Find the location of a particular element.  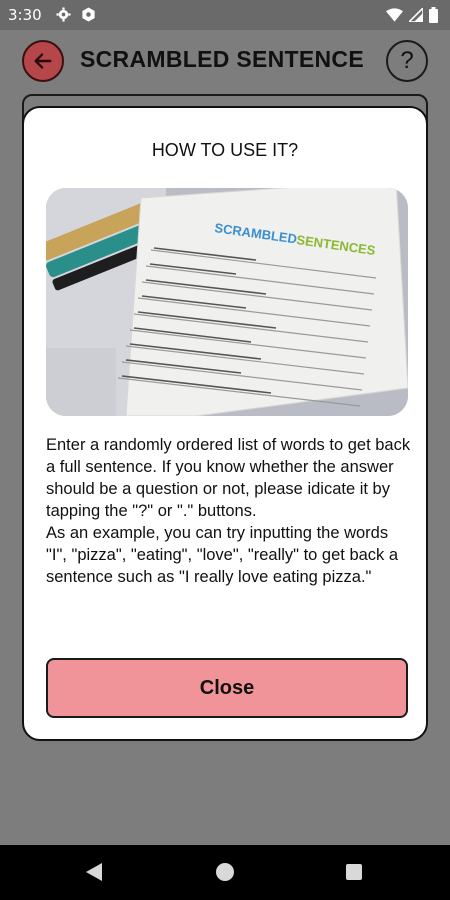

back-button is located at coordinates (43, 61).